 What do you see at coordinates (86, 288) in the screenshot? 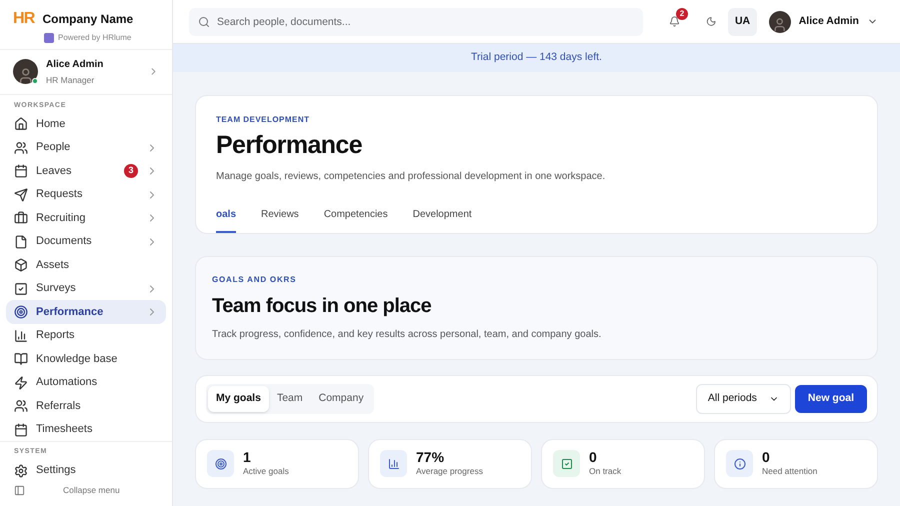
I see `sidebar-item: Surveys` at bounding box center [86, 288].